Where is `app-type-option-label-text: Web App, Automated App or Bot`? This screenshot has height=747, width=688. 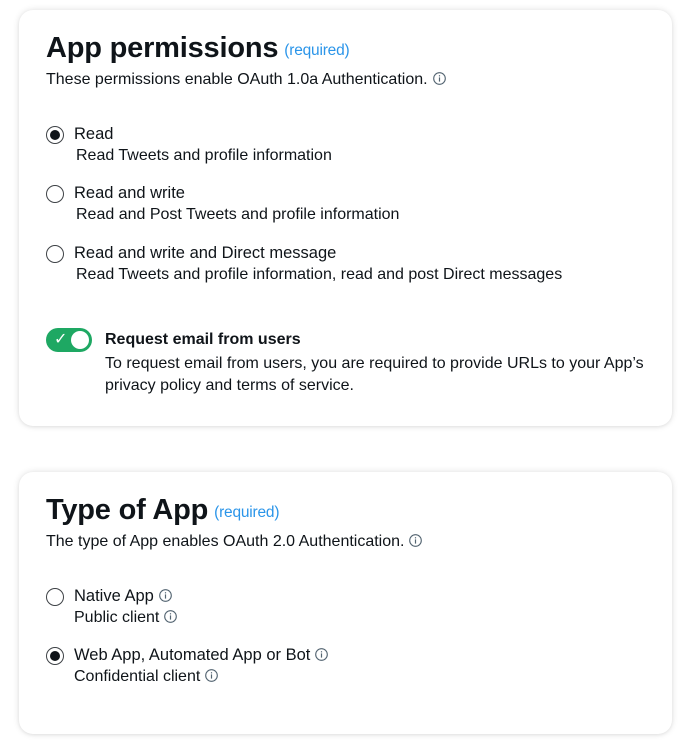
app-type-option-label-text: Web App, Automated App or Bot is located at coordinates (192, 655).